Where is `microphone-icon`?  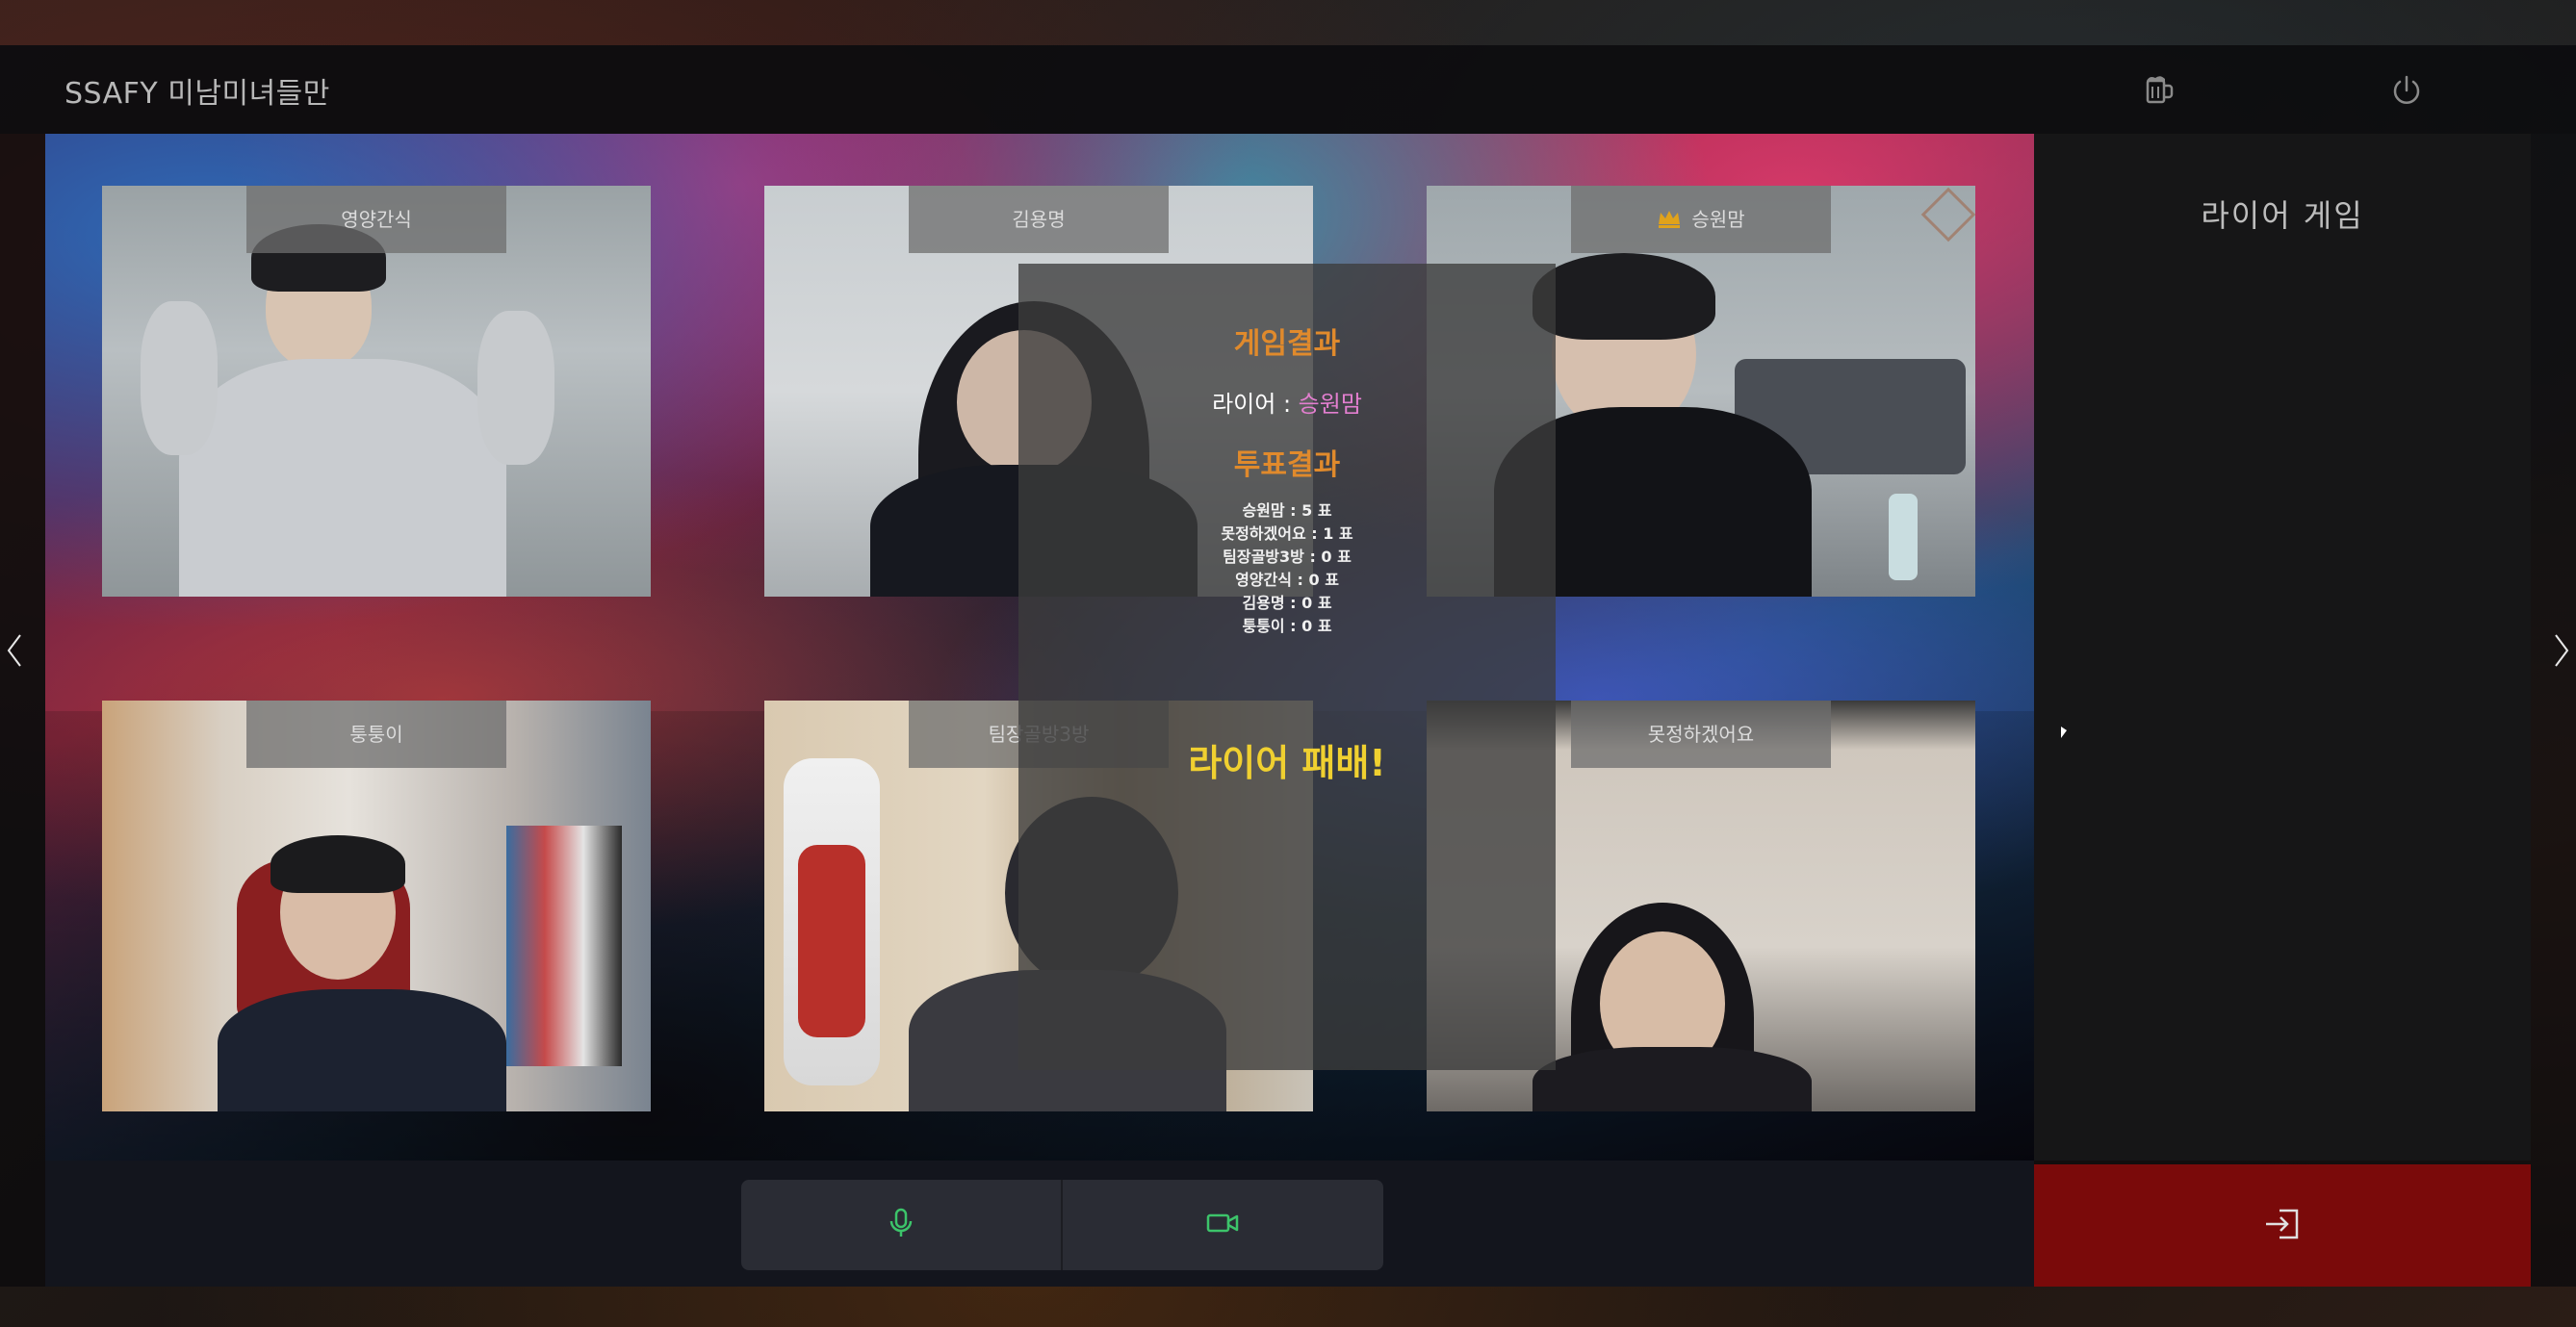
microphone-icon is located at coordinates (901, 1225).